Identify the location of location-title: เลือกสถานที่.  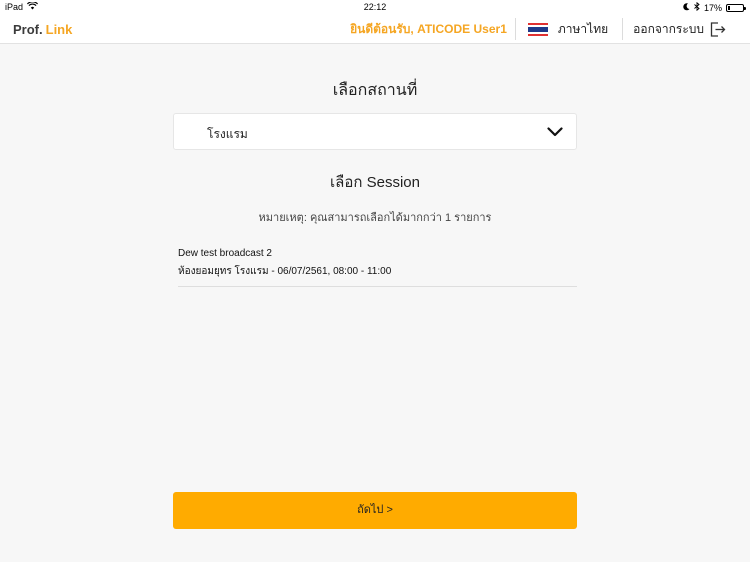
(375, 90).